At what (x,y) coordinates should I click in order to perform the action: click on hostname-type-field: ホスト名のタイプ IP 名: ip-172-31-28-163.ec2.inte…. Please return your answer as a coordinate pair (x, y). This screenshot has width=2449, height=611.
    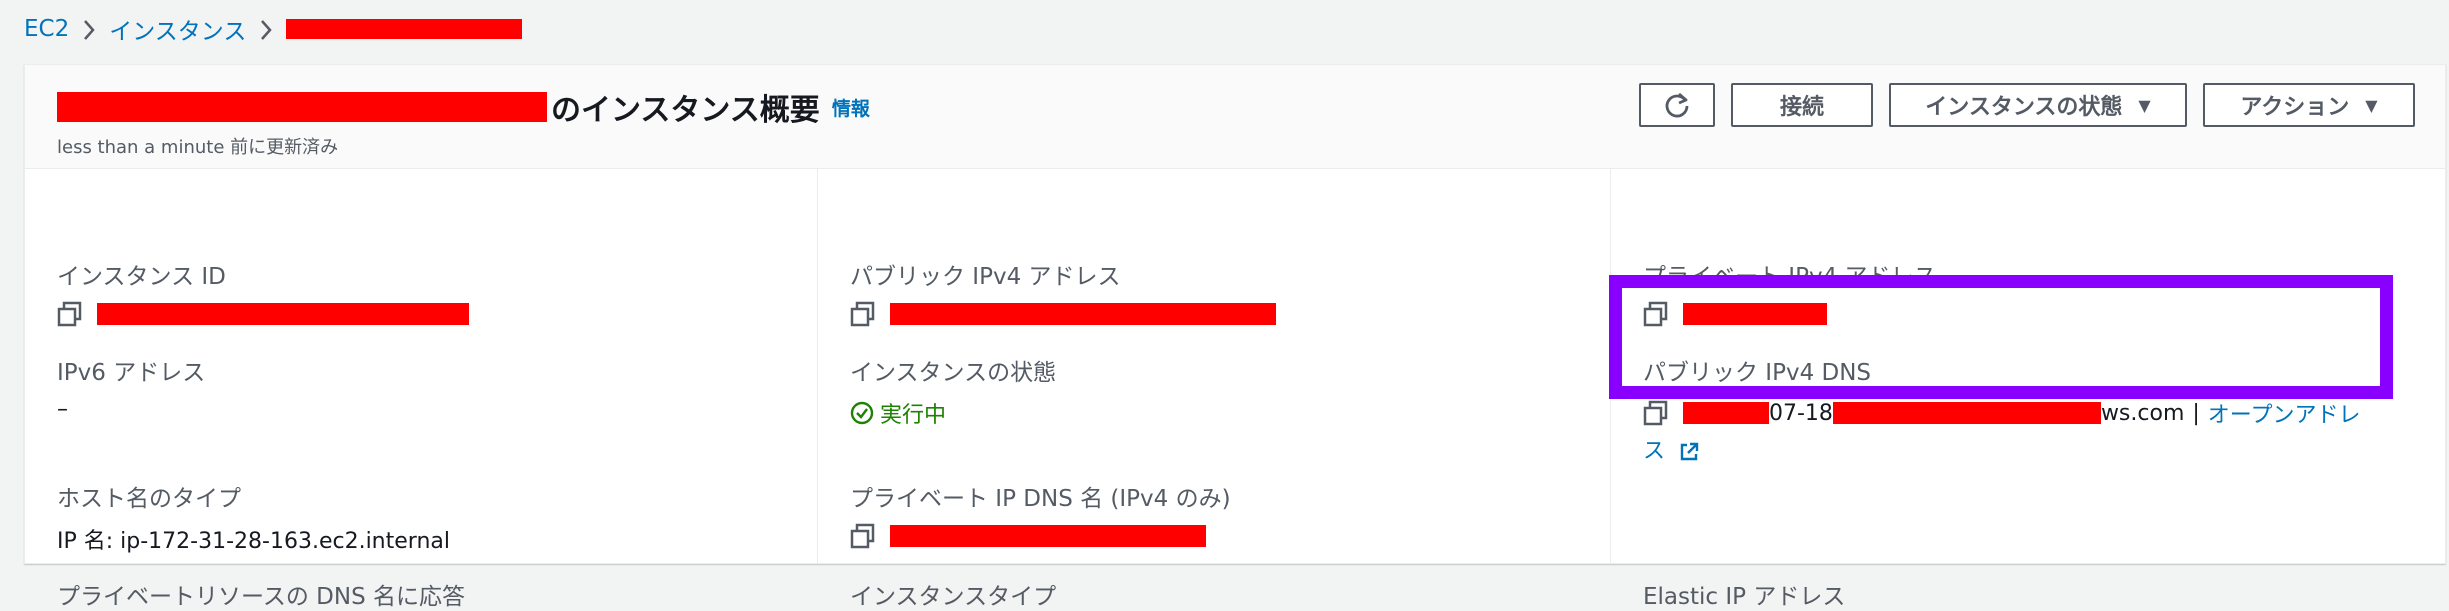
    Looking at the image, I should click on (253, 517).